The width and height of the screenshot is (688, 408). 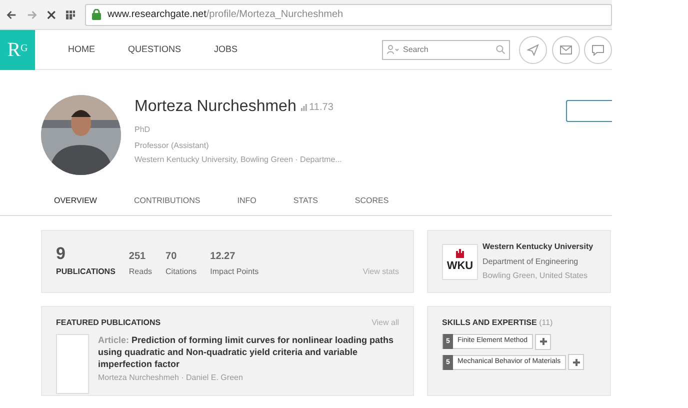 I want to click on tab: SCORES, so click(x=371, y=200).